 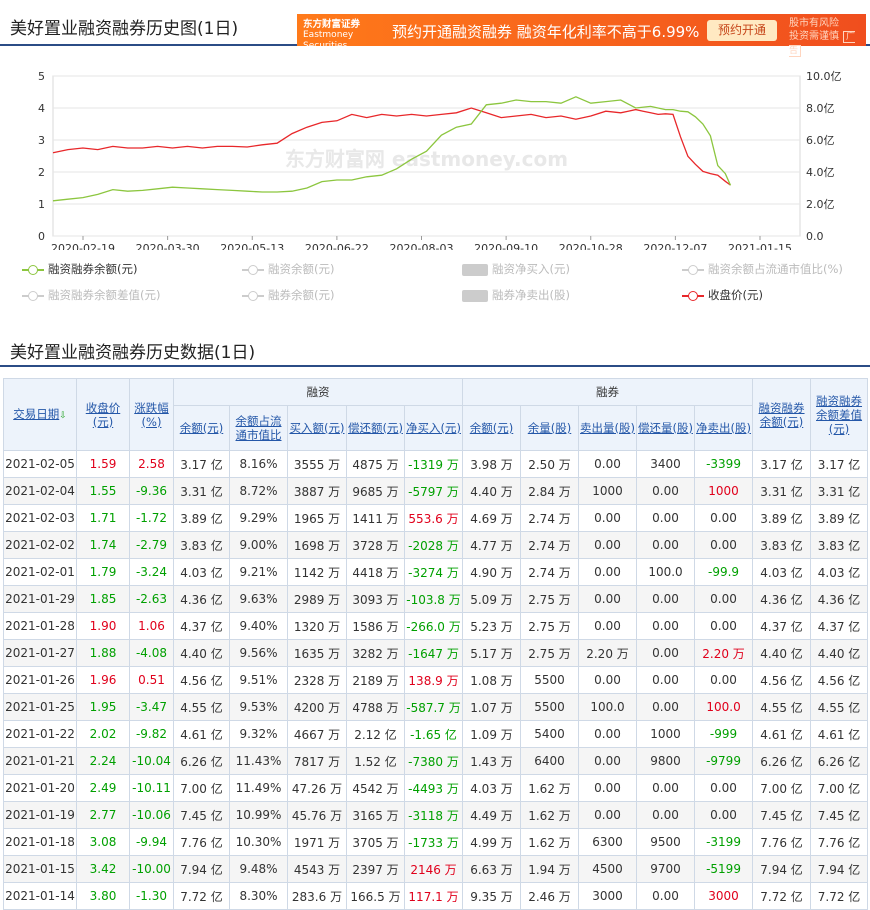 What do you see at coordinates (820, 108) in the screenshot?
I see `y-right-tick-label: 8.0亿` at bounding box center [820, 108].